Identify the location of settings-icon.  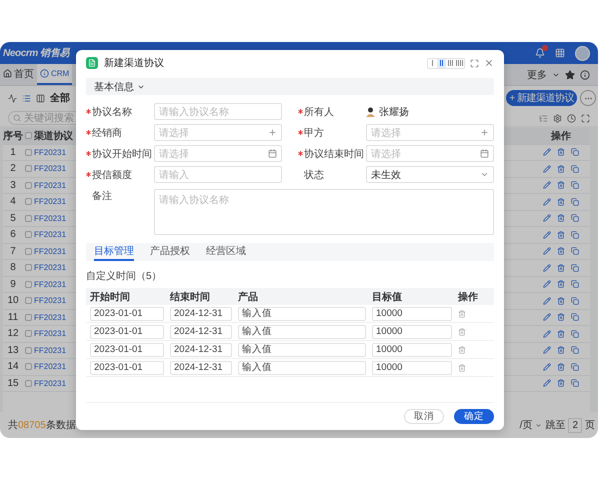
(557, 118).